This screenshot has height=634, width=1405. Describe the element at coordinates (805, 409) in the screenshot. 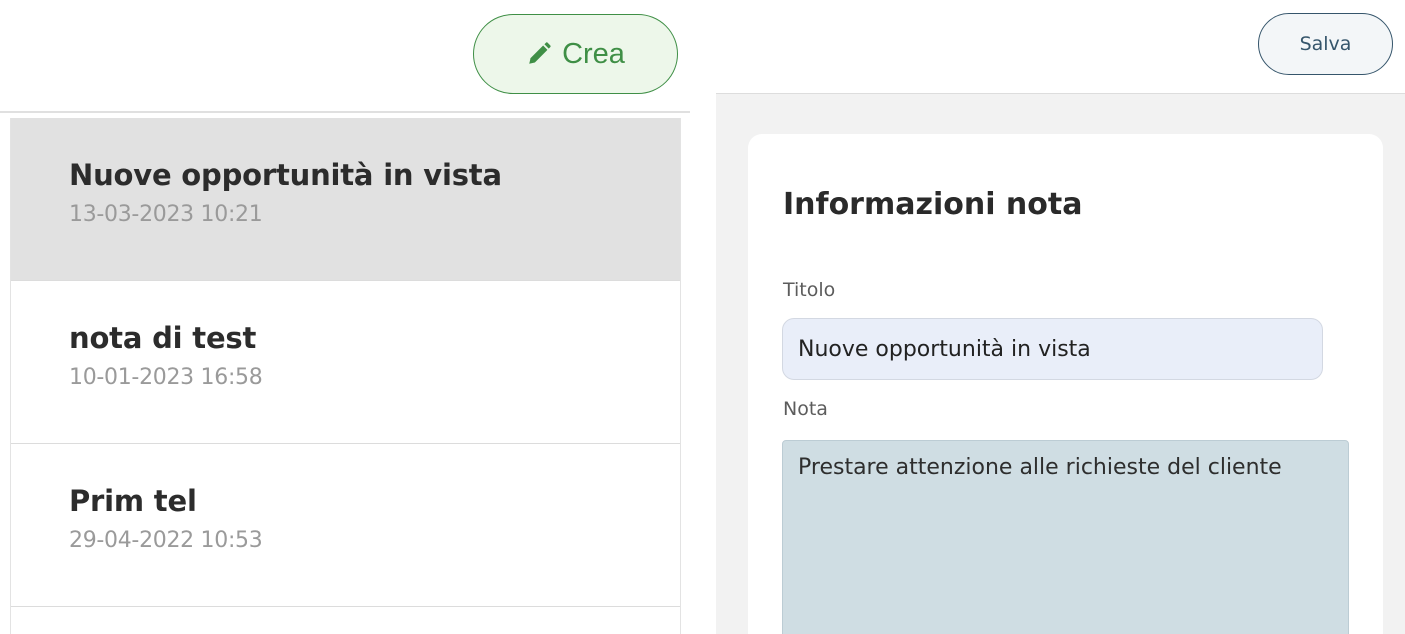

I see `note-field-label: Nota` at that location.